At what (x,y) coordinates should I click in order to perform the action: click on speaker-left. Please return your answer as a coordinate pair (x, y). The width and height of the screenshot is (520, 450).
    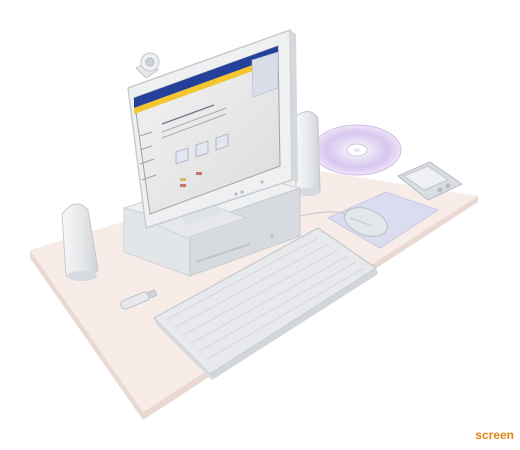
    Looking at the image, I should click on (80, 242).